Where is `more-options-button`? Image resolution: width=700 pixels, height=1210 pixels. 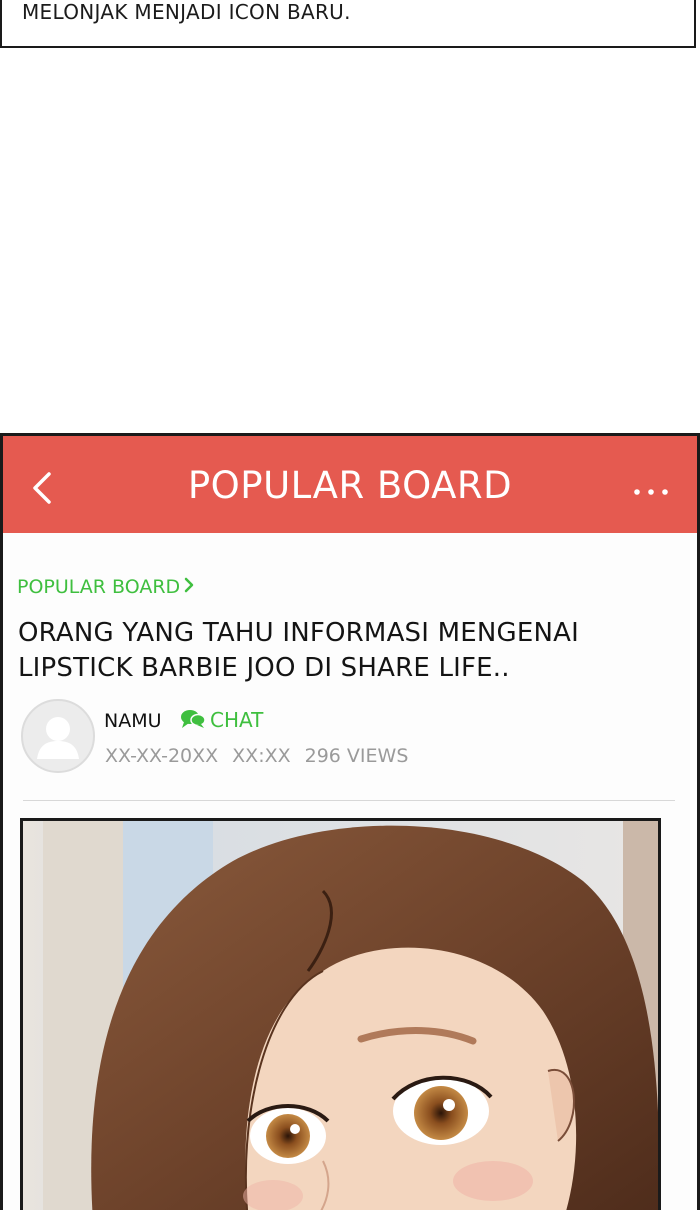
more-options-button is located at coordinates (651, 489).